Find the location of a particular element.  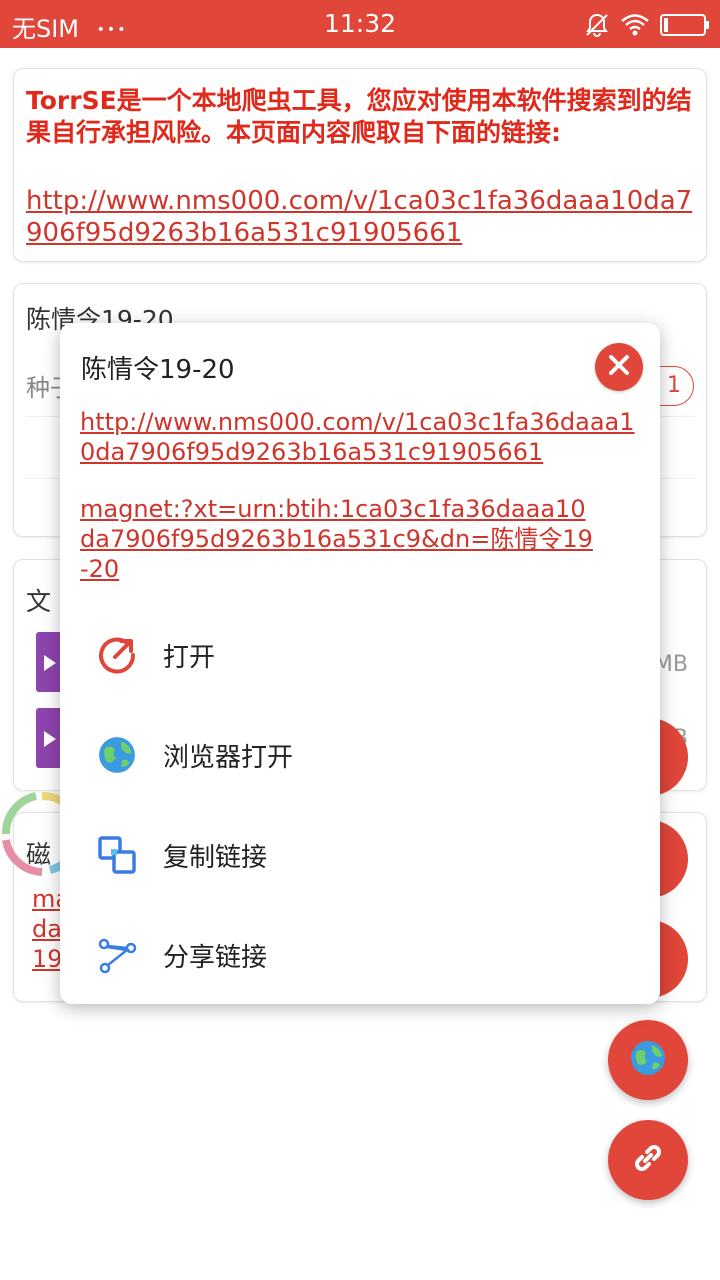

status-bar: 无SIM ••• 11:32 is located at coordinates (360, 24).